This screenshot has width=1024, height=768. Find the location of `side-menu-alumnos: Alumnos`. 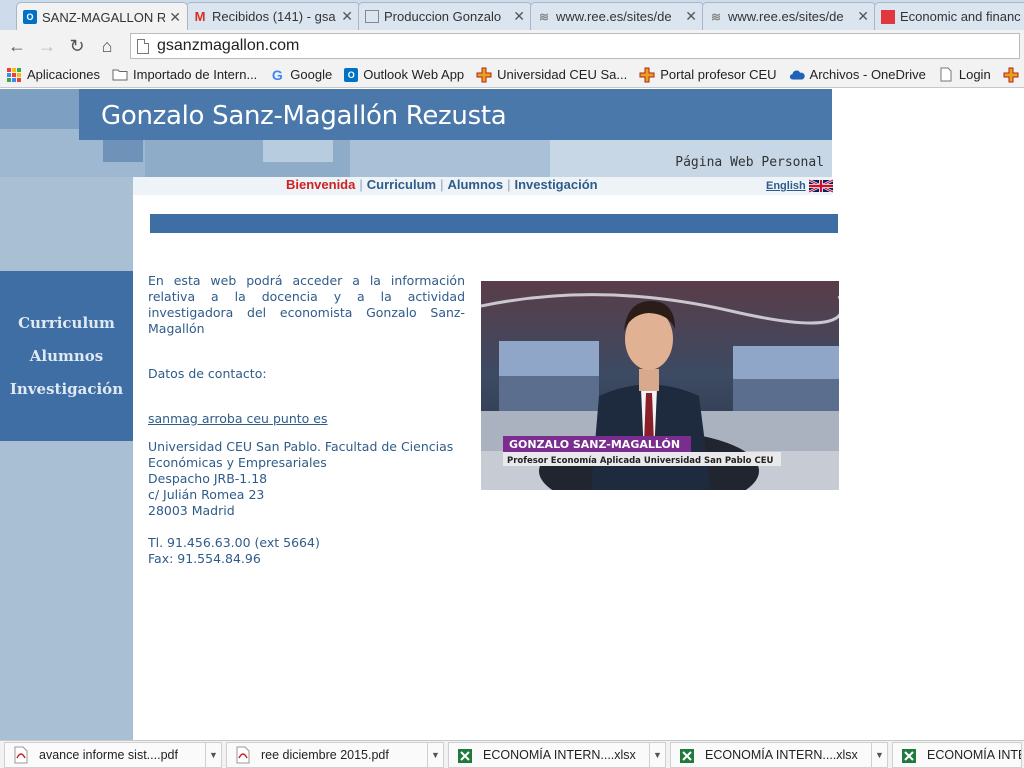

side-menu-alumnos: Alumnos is located at coordinates (66, 356).